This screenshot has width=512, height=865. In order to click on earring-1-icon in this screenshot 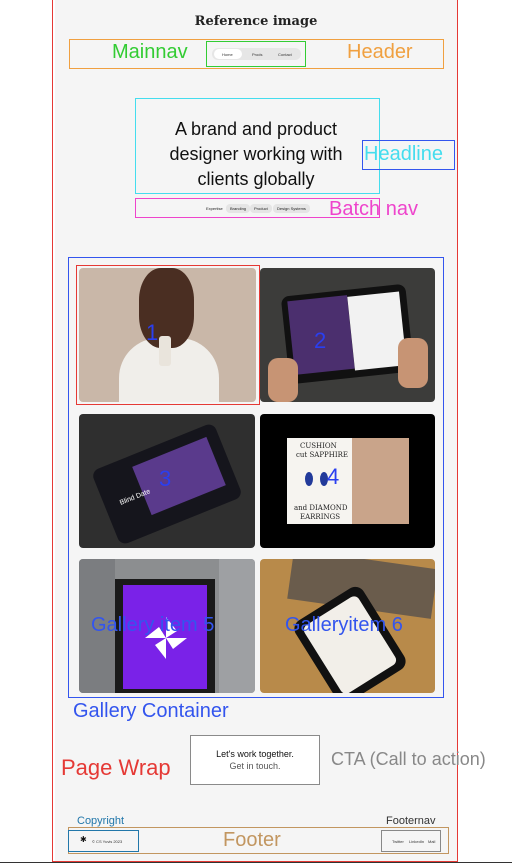, I will do `click(309, 479)`.